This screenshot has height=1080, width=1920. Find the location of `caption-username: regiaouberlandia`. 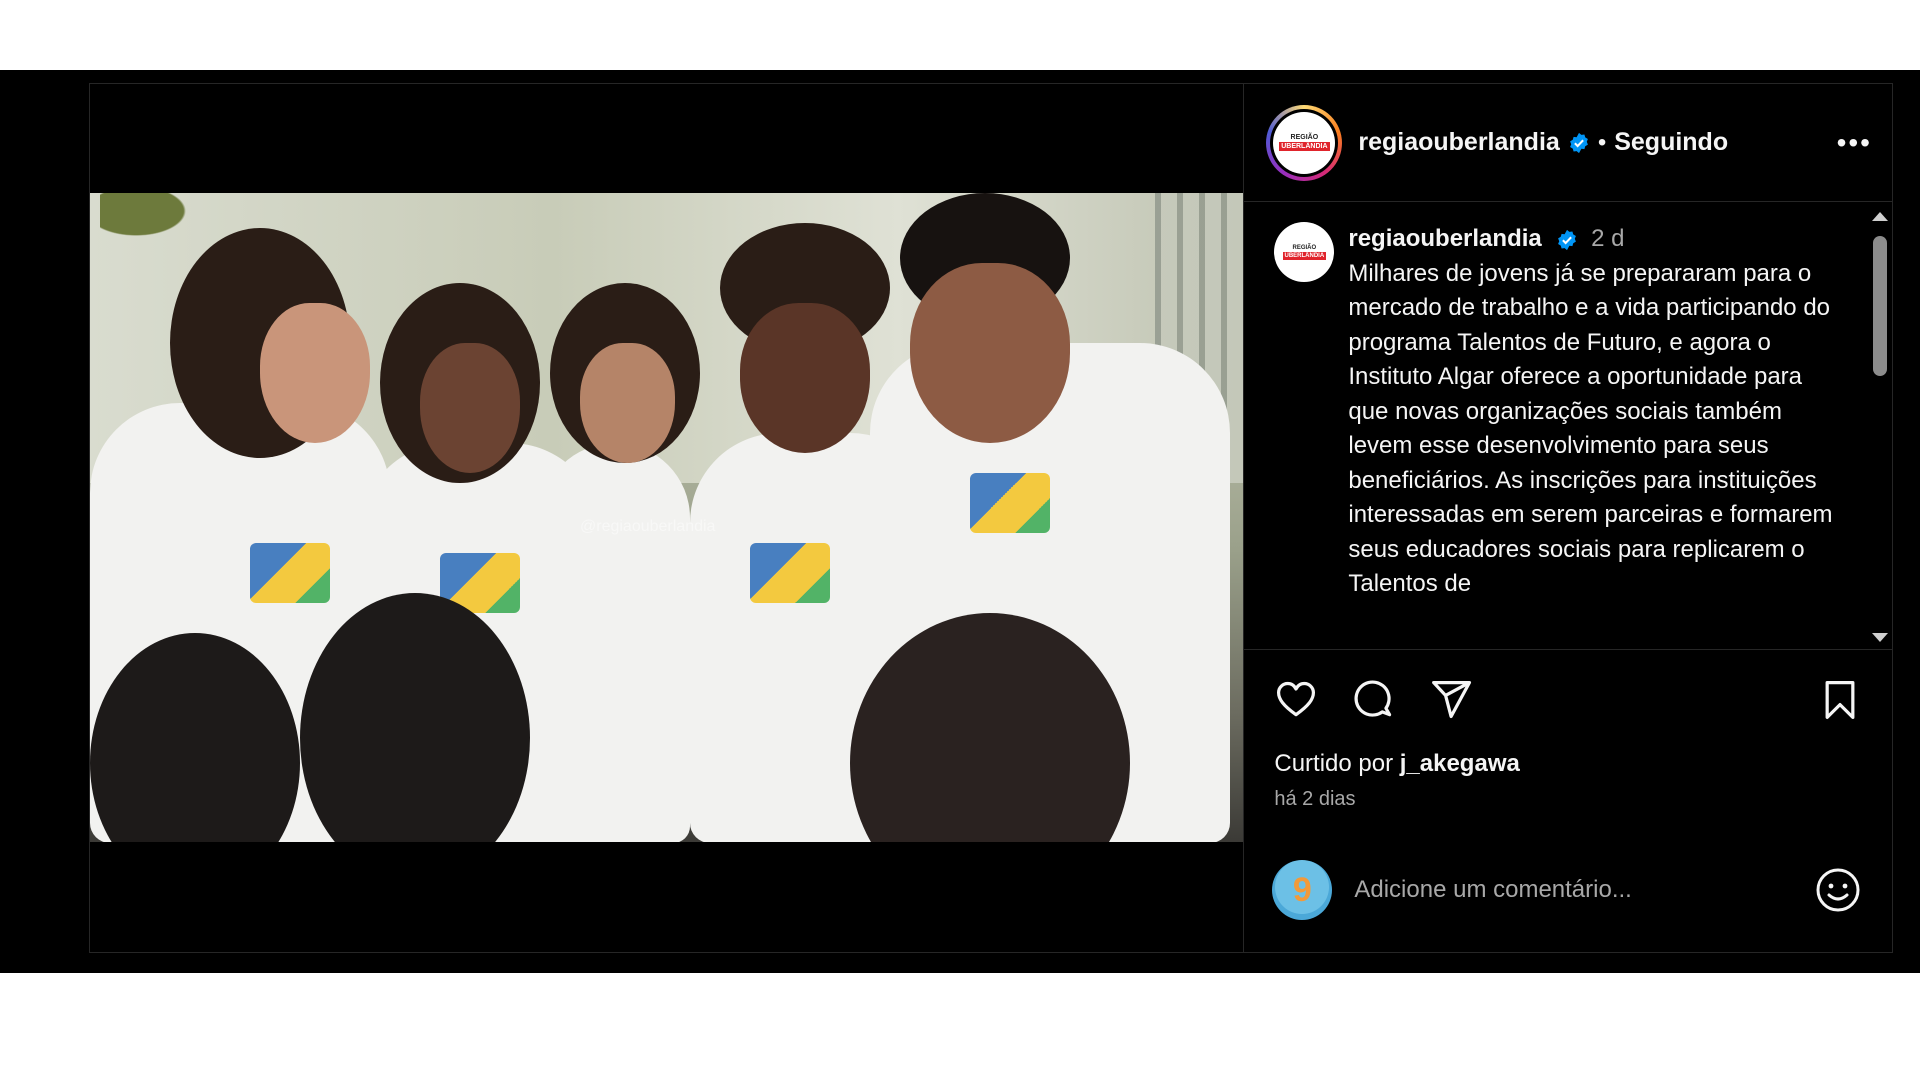

caption-username: regiaouberlandia is located at coordinates (1444, 238).